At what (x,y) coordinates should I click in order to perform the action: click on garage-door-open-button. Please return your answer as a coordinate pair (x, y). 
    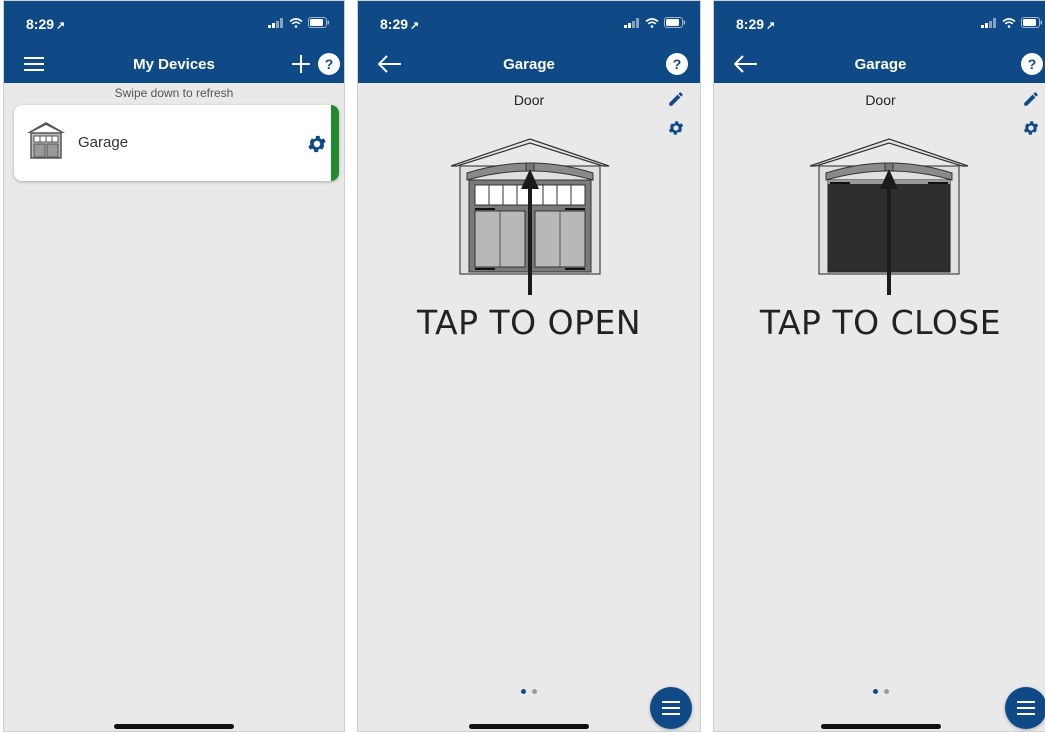
    Looking at the image, I should click on (889, 216).